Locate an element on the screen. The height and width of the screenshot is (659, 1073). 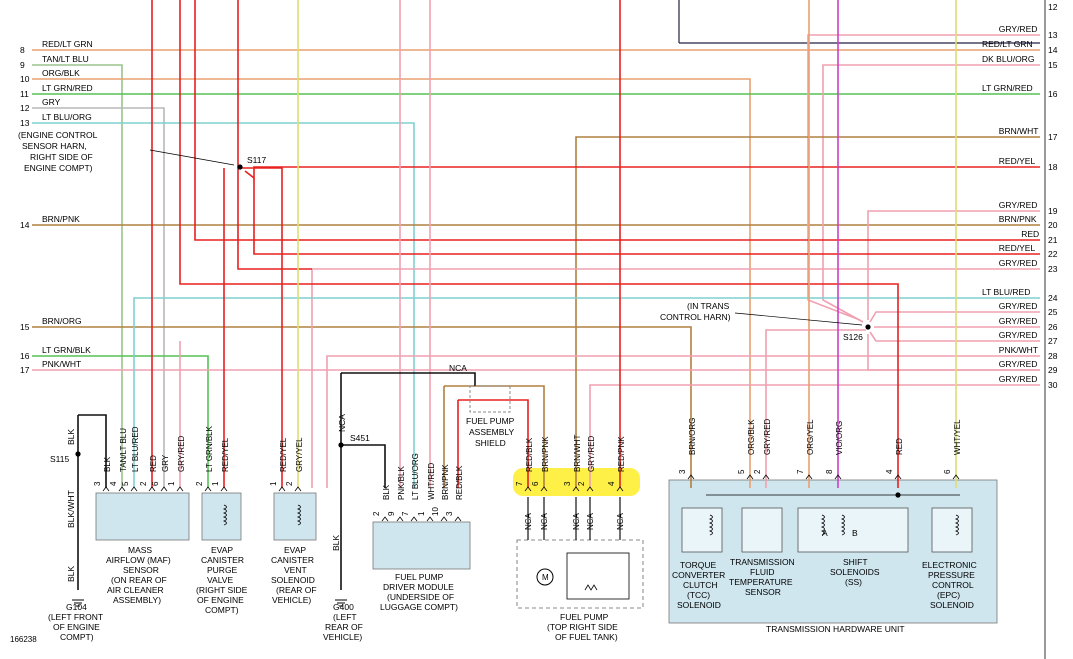
fuel-pump-wire-label: RED/BLK is located at coordinates (529, 454).